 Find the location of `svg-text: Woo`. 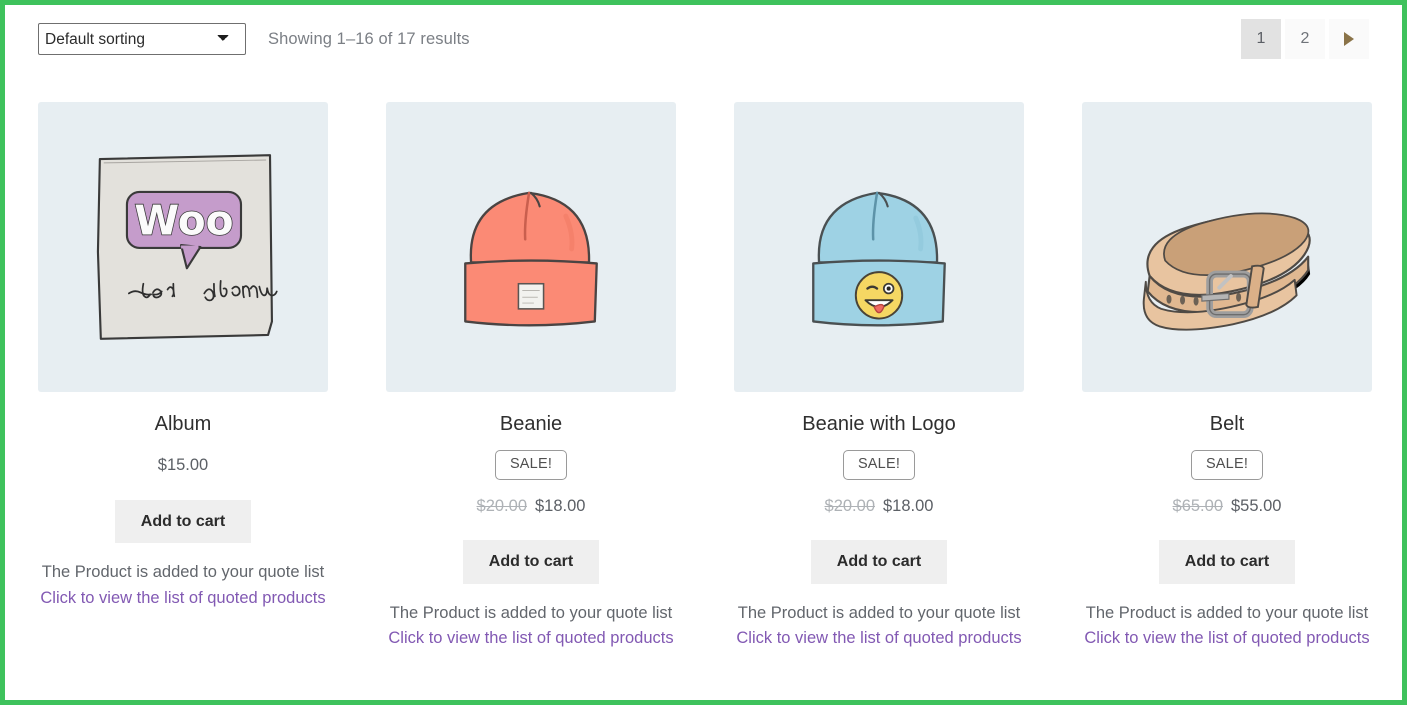

svg-text: Woo is located at coordinates (183, 220).